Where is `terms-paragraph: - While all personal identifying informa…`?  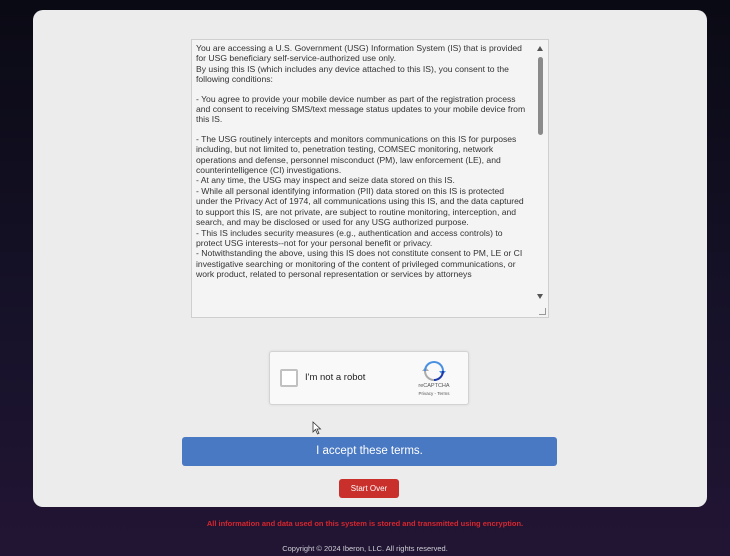 terms-paragraph: - While all personal identifying informa… is located at coordinates (360, 206).